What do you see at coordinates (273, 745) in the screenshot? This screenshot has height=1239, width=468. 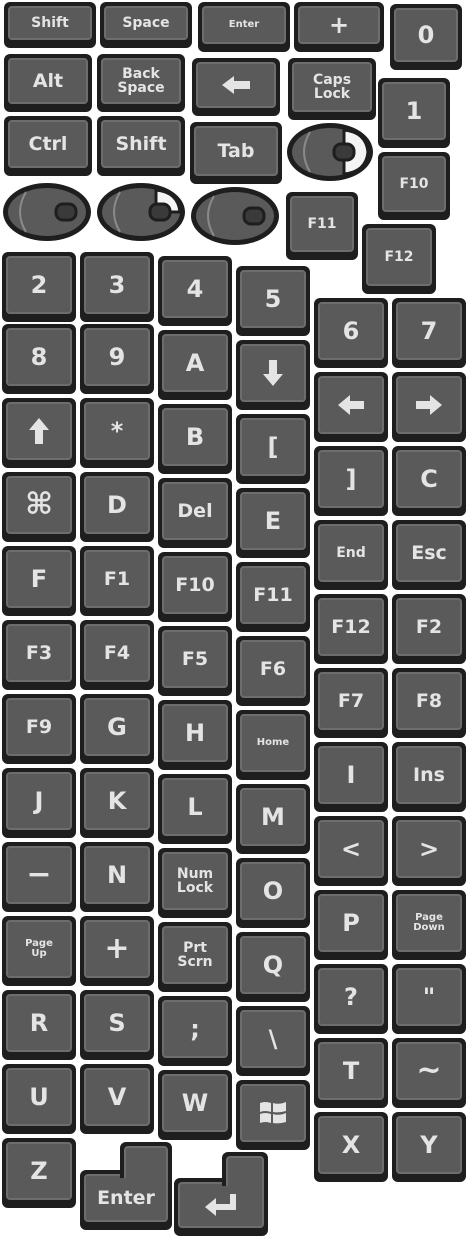 I see `home-key: Home` at bounding box center [273, 745].